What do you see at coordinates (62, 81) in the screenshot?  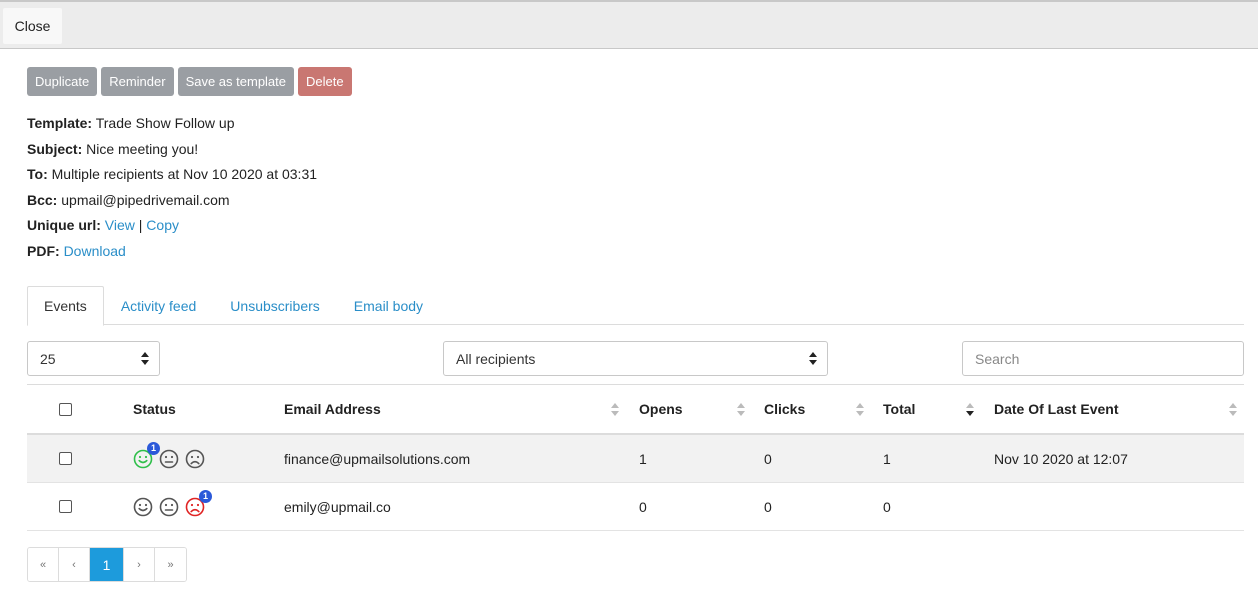 I see `duplicate-button: Duplicate` at bounding box center [62, 81].